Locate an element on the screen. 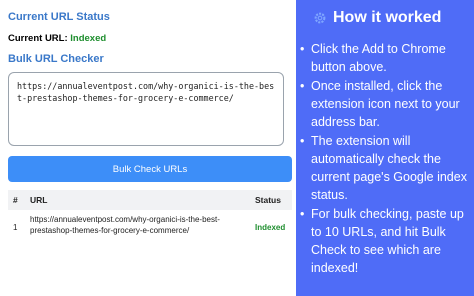  gear-icon is located at coordinates (320, 18).